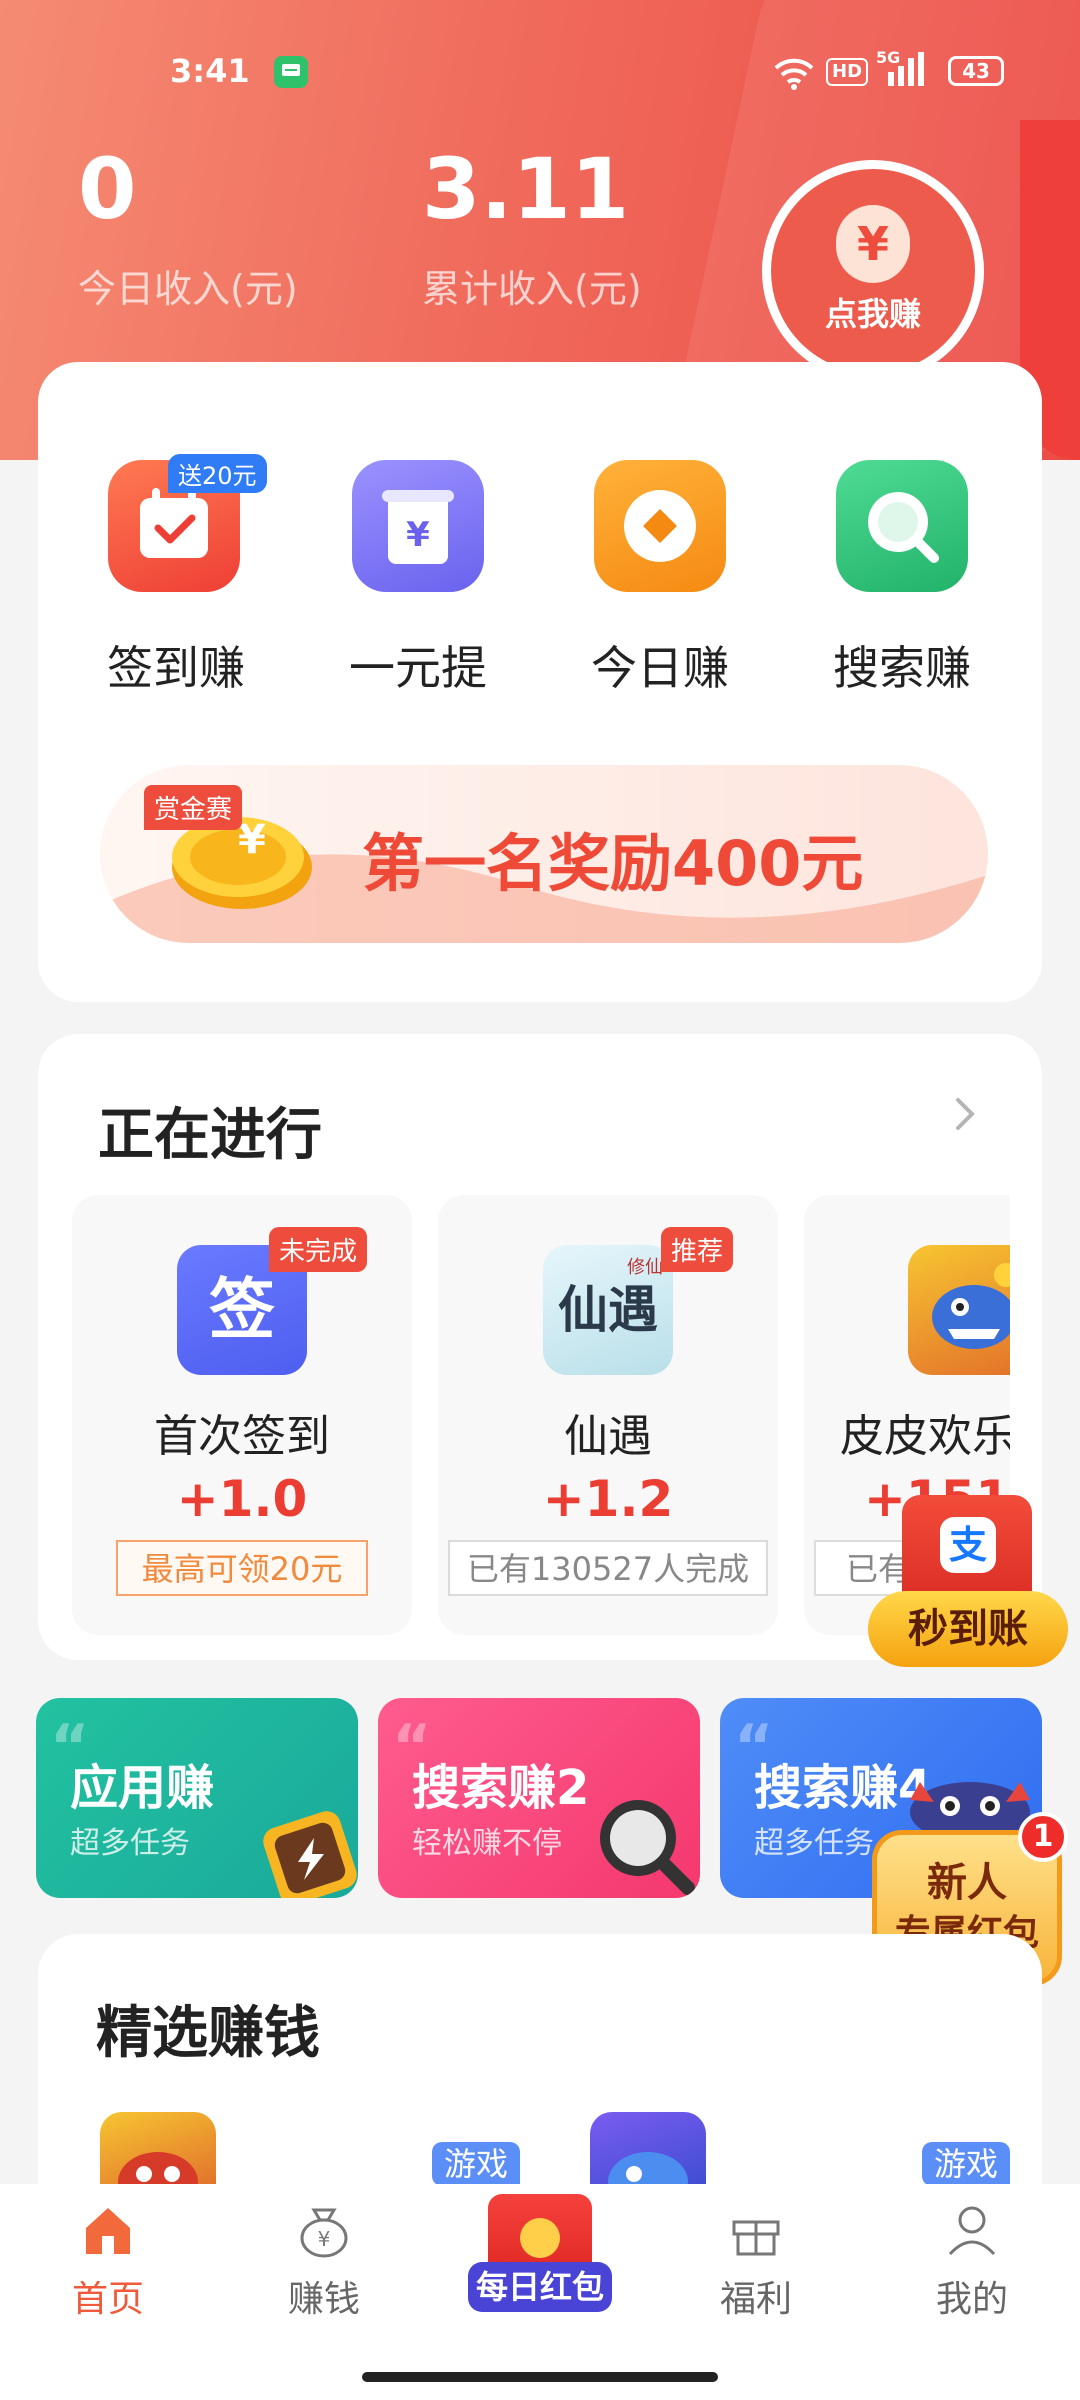 The height and width of the screenshot is (2400, 1080). Describe the element at coordinates (643, 1843) in the screenshot. I see `magnifier-icon` at that location.